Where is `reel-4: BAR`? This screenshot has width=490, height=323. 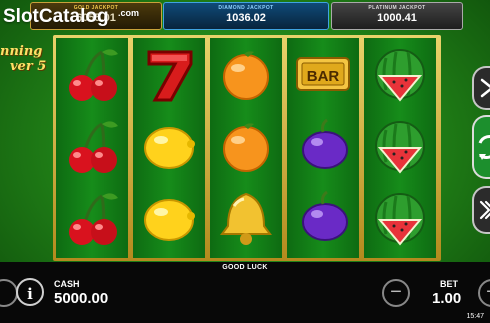
reel-4: BAR is located at coordinates (323, 148).